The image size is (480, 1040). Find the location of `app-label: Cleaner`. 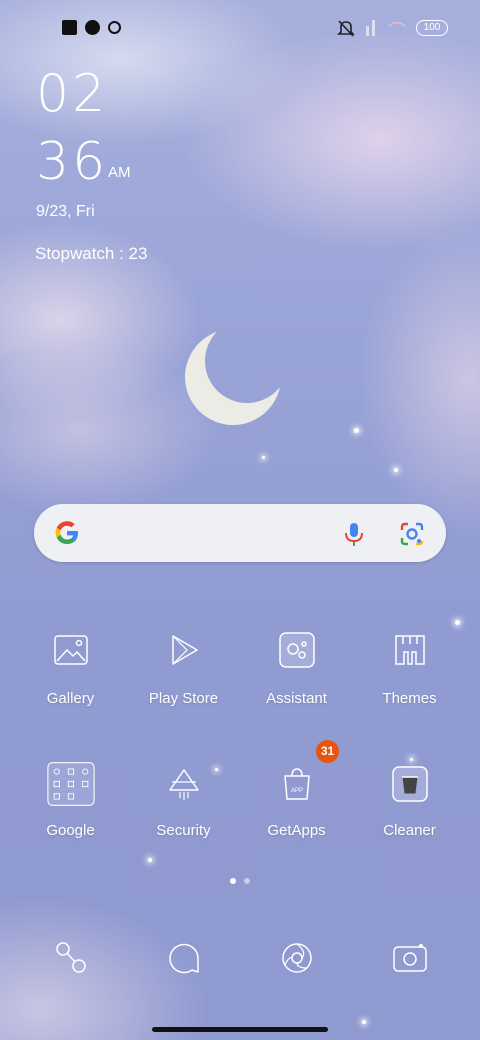

app-label: Cleaner is located at coordinates (409, 830).